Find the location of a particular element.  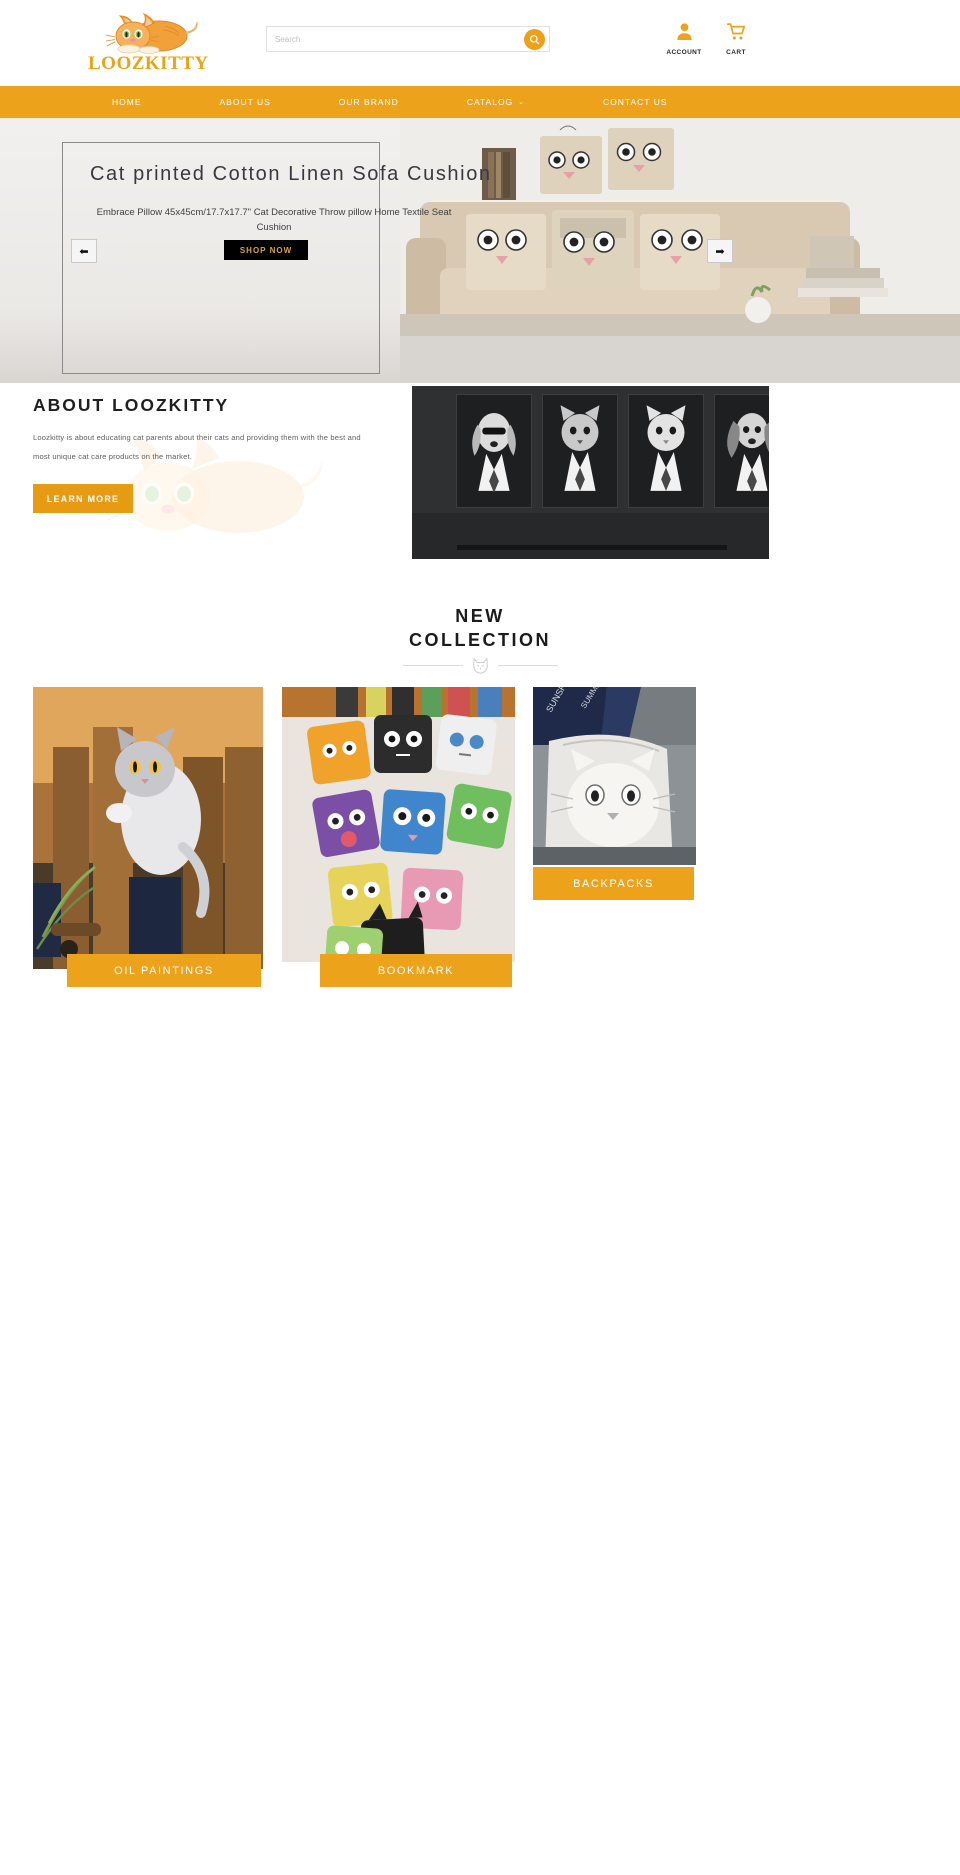

nav-item-about-us: ABOUT US is located at coordinates (245, 102).